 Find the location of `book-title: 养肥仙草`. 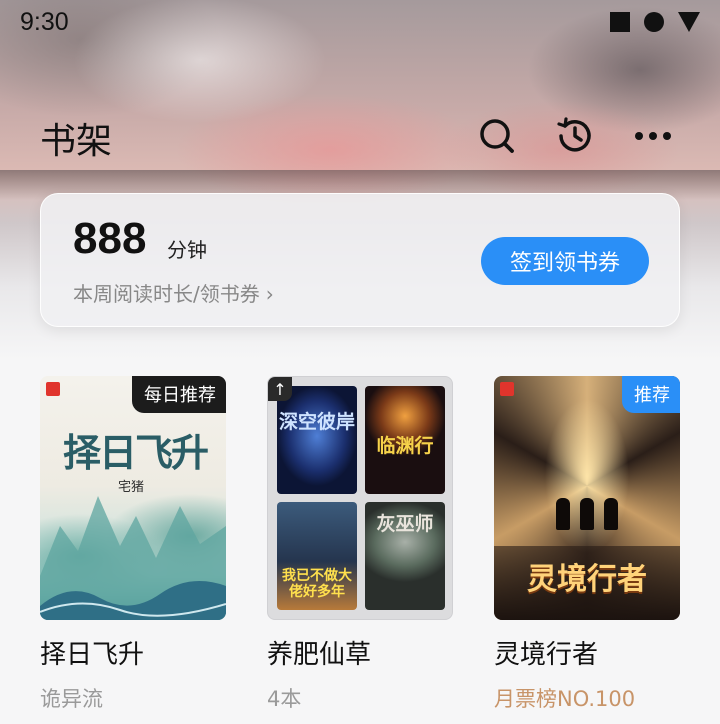

book-title: 养肥仙草 is located at coordinates (319, 655).